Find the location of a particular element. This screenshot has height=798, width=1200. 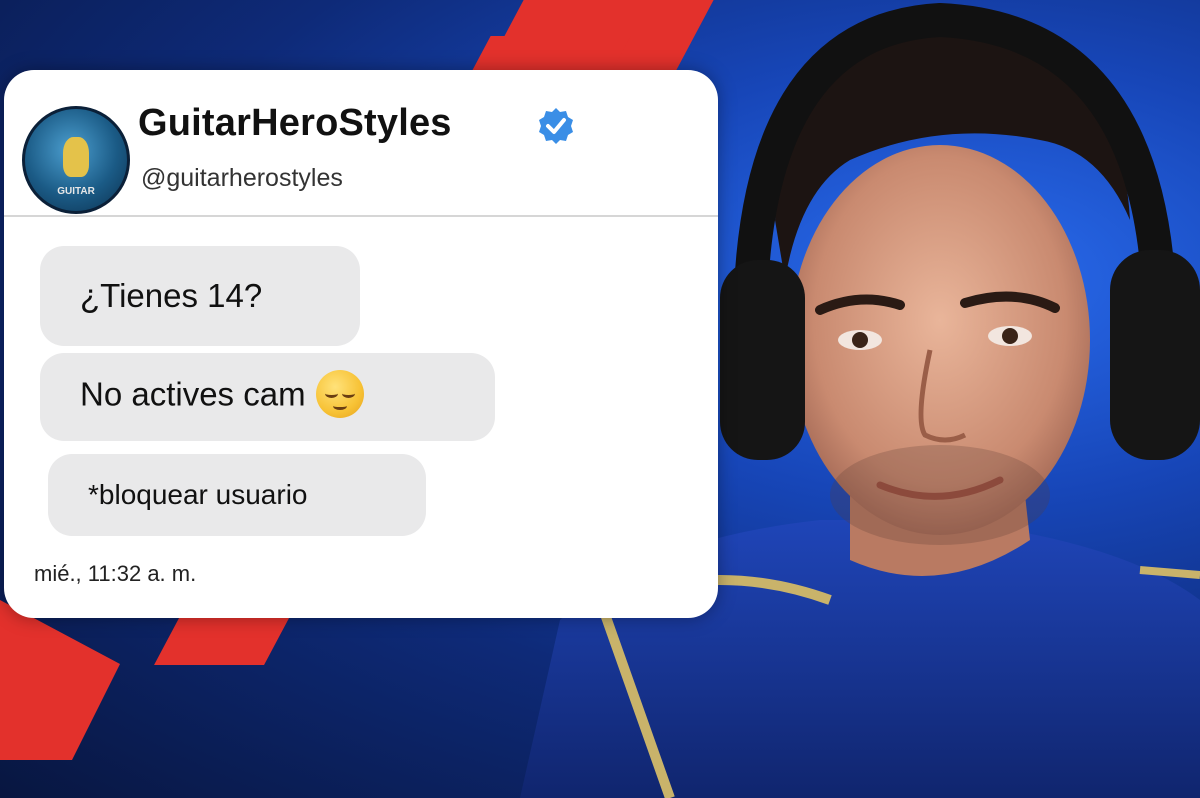

display-name: GuitarHeroStyles is located at coordinates (295, 123).